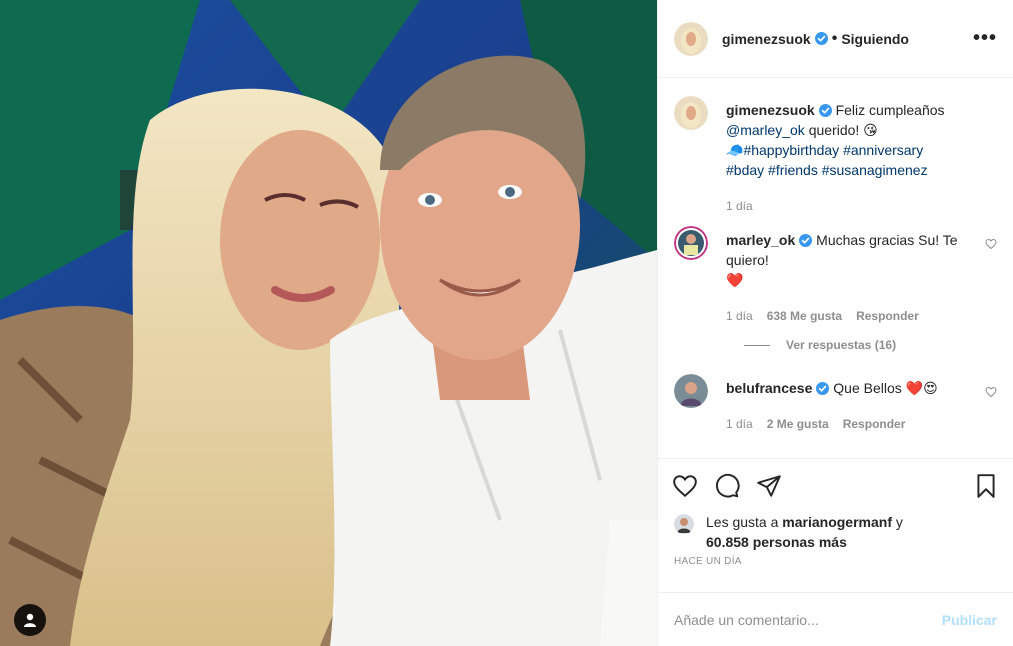  What do you see at coordinates (685, 486) in the screenshot?
I see `heart-icon` at bounding box center [685, 486].